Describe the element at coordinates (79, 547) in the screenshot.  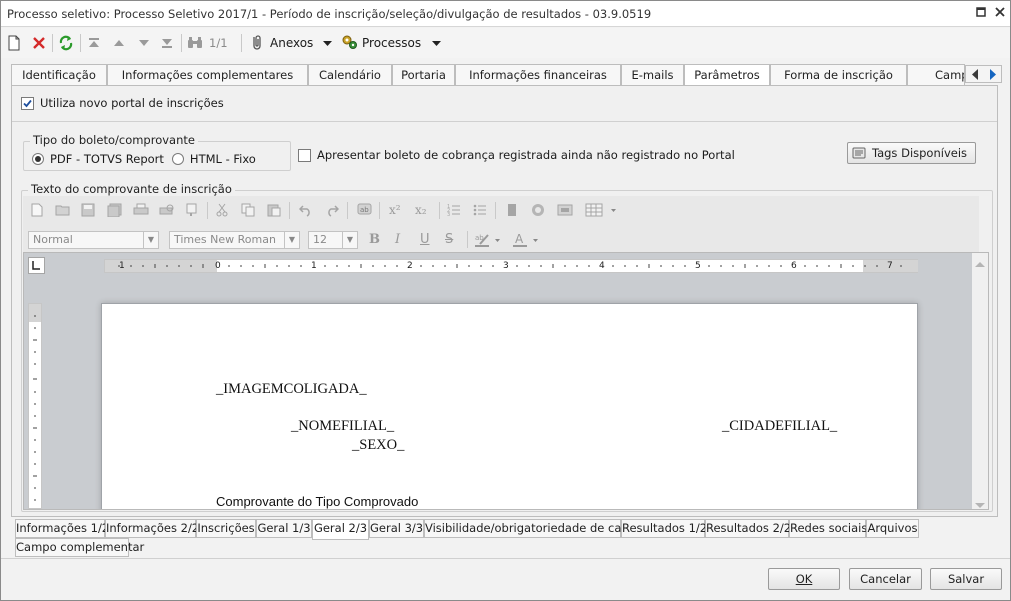
I see `tab-campo-complementar: Campo complementar` at that location.